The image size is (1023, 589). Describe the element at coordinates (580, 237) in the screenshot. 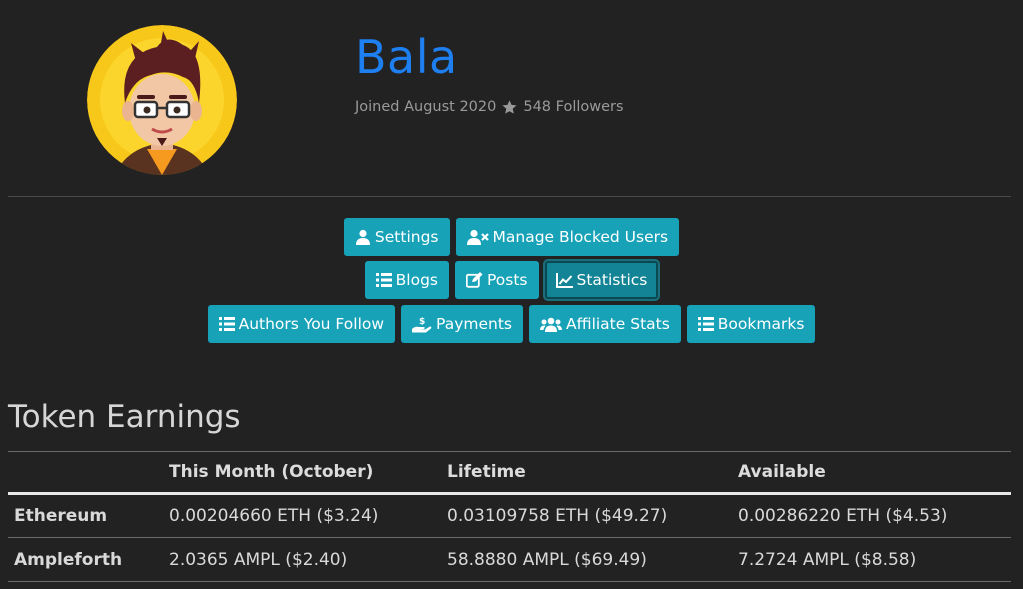

I see `manage-blocked-users-label: Manage Blocked Users` at that location.